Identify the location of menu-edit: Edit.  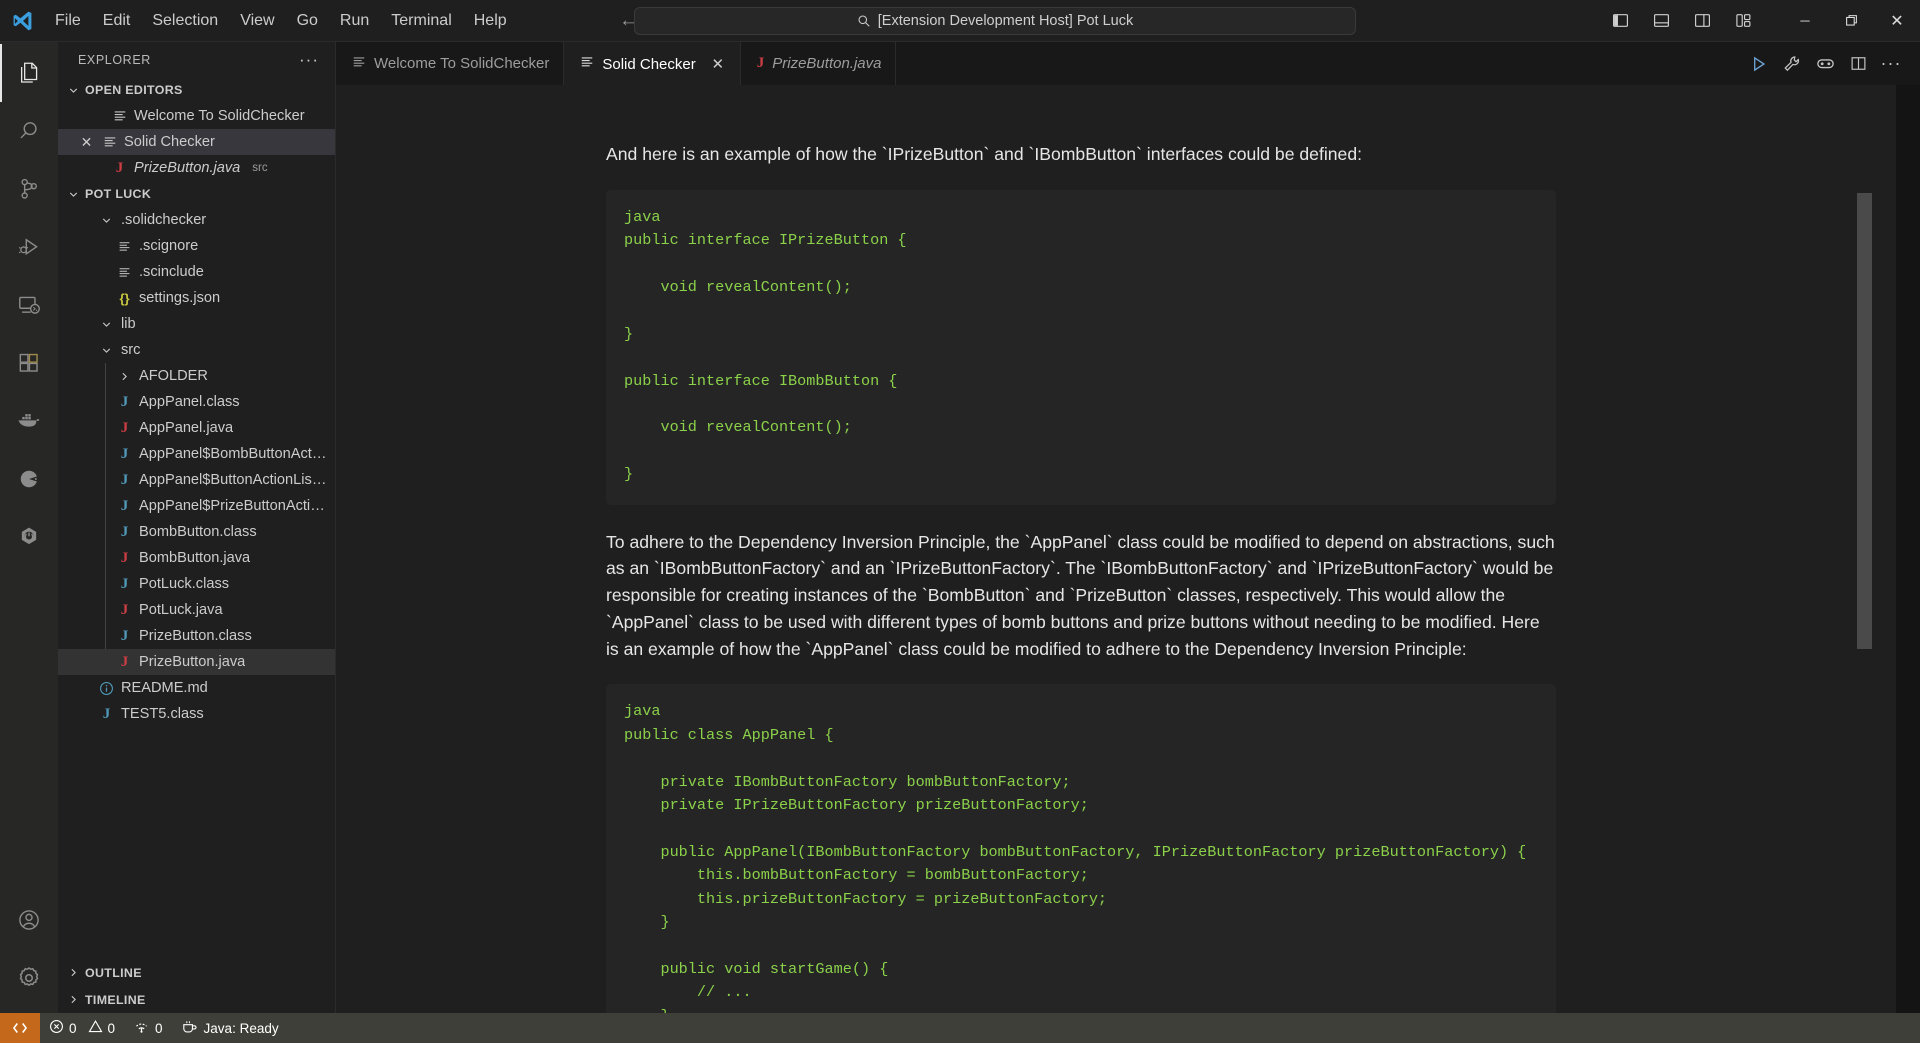
(117, 21).